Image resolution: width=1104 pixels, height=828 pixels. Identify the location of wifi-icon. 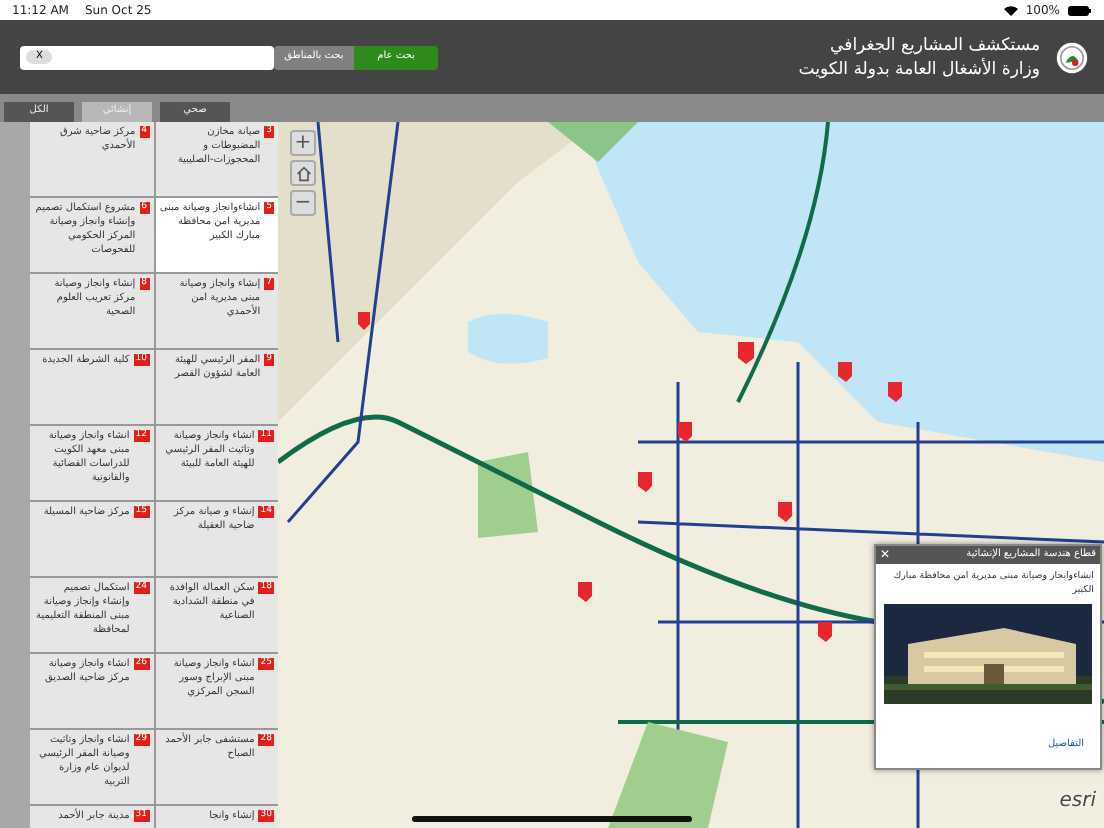
(1010, 10).